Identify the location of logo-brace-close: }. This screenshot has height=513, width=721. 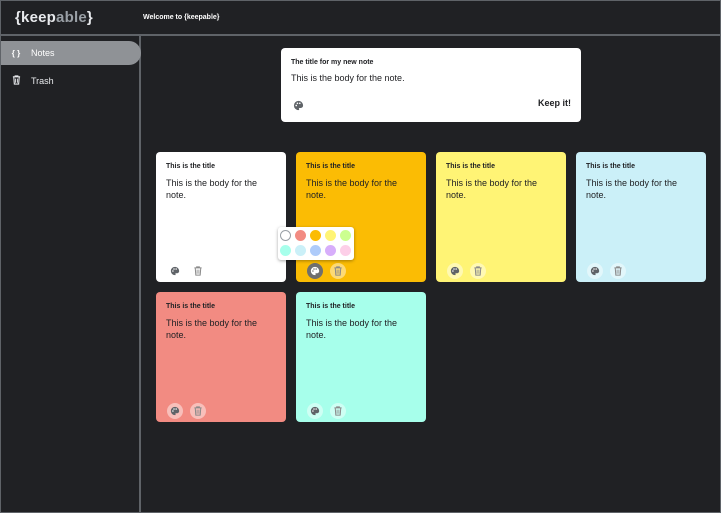
(89, 17).